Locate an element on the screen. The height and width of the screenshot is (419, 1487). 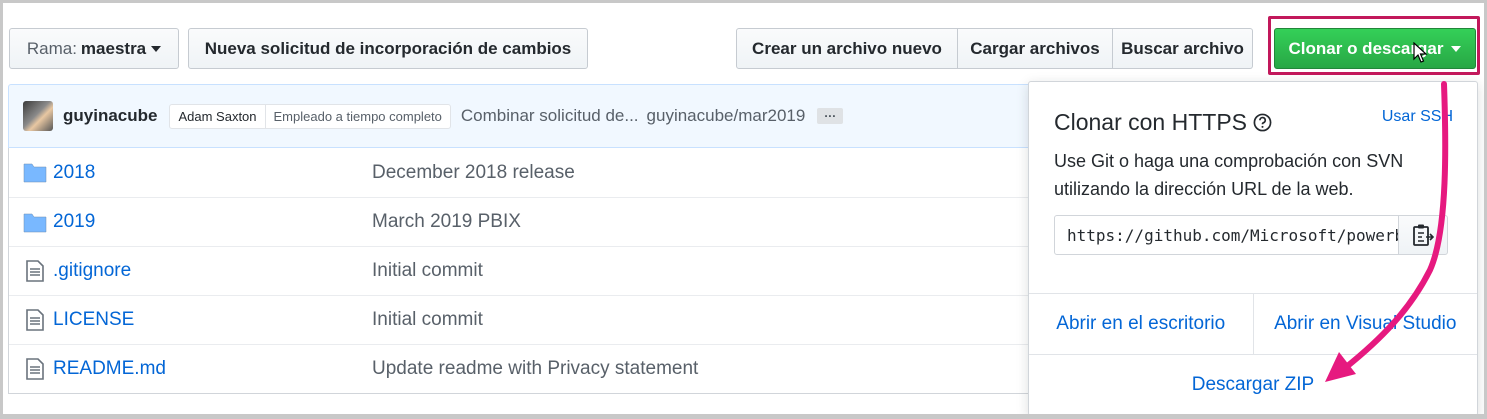
upload-files-label: Cargar archivos is located at coordinates (1035, 48).